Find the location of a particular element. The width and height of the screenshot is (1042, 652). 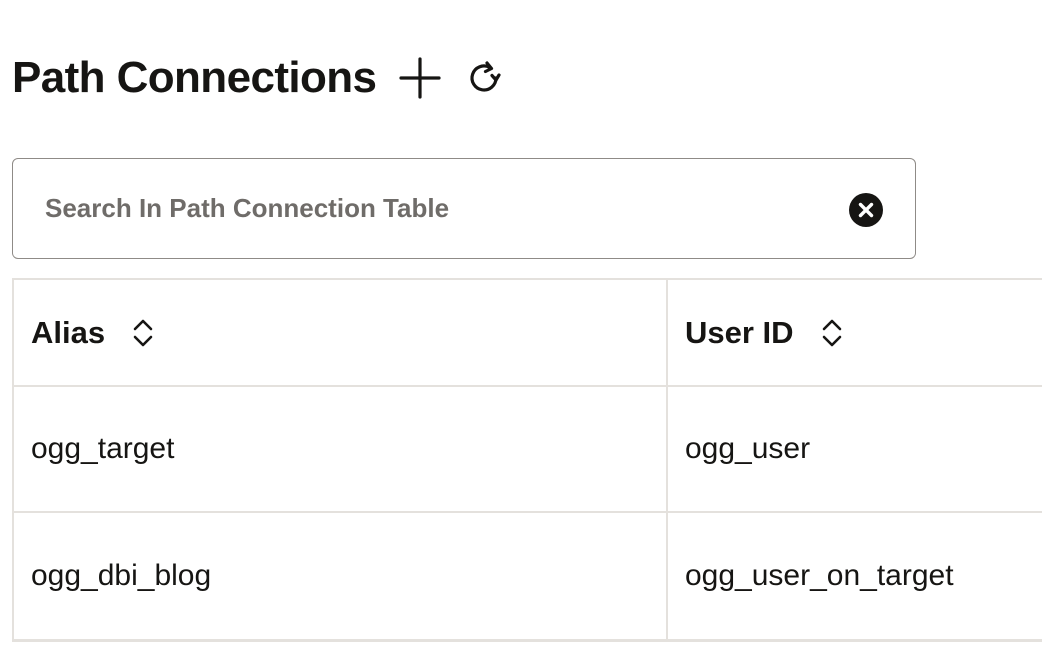

column-header-label: Alias is located at coordinates (68, 332).